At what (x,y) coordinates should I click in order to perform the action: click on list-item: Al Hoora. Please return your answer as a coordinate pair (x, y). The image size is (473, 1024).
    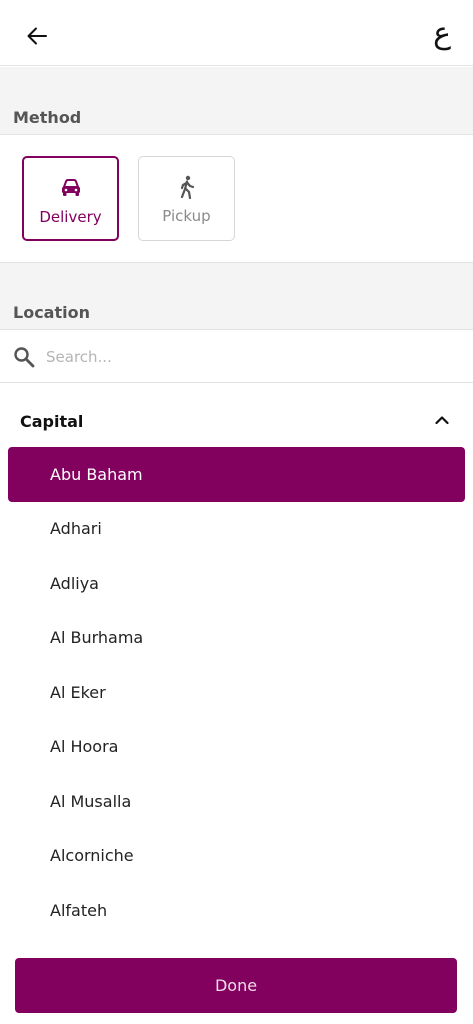
    Looking at the image, I should click on (236, 747).